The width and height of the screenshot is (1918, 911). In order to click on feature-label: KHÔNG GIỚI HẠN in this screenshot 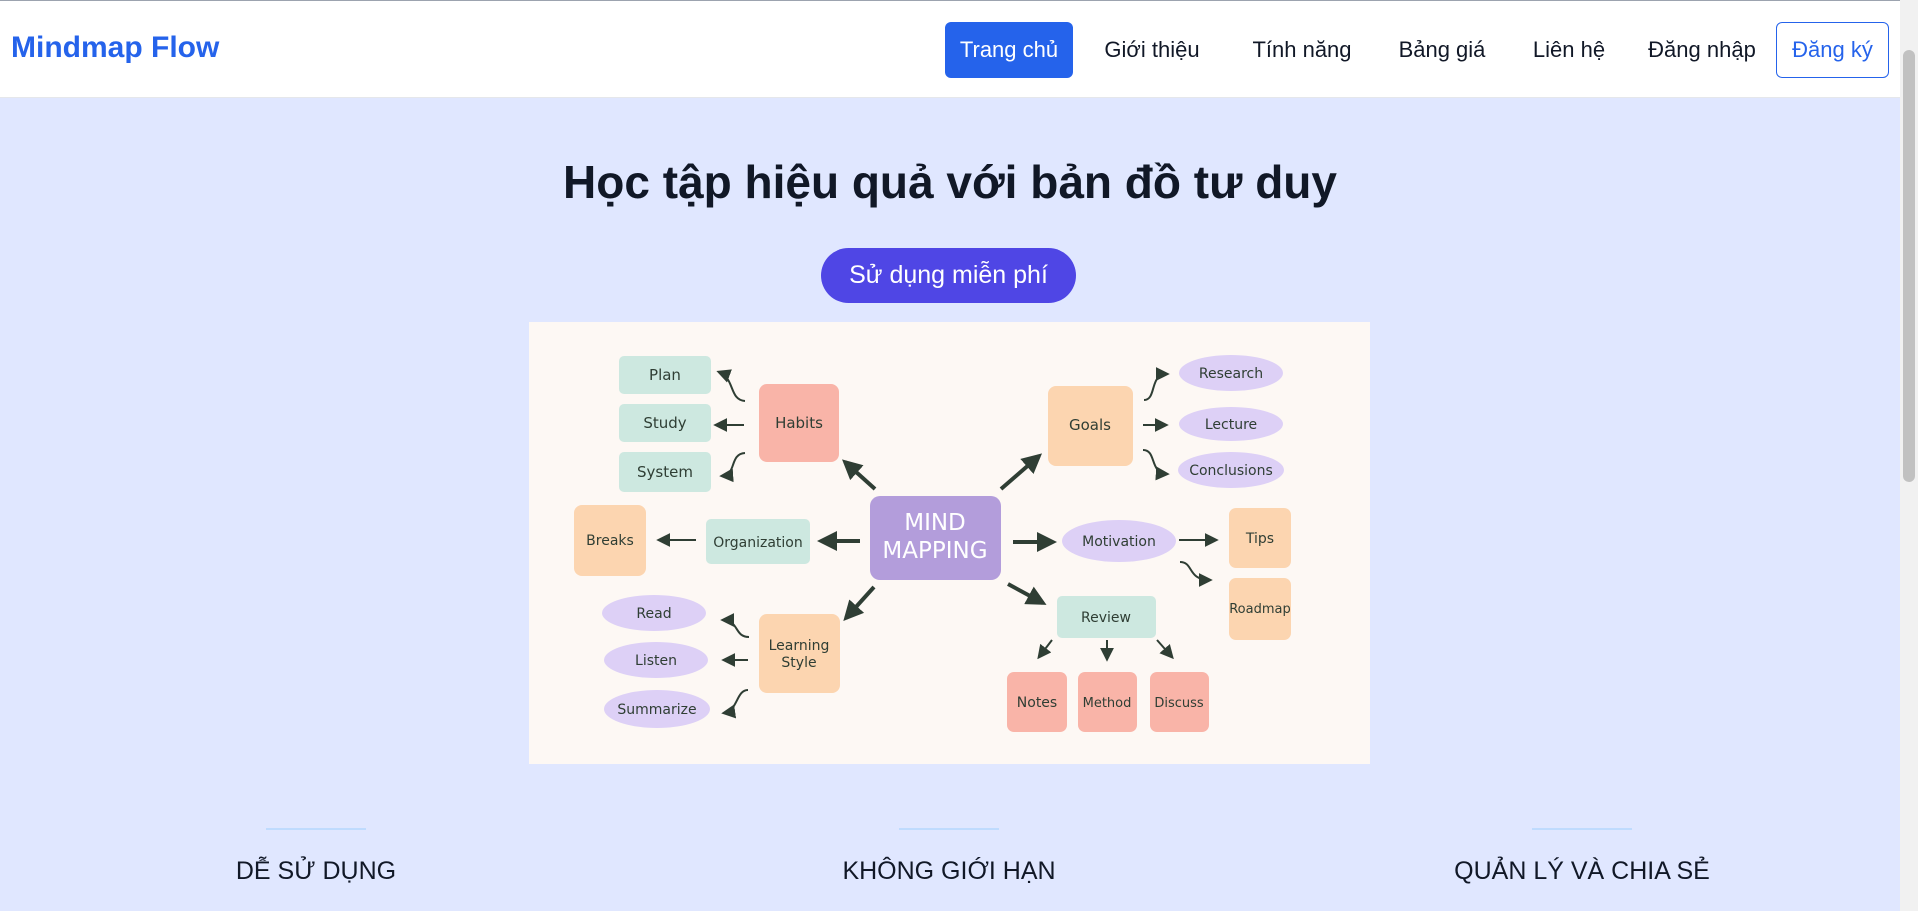, I will do `click(949, 871)`.